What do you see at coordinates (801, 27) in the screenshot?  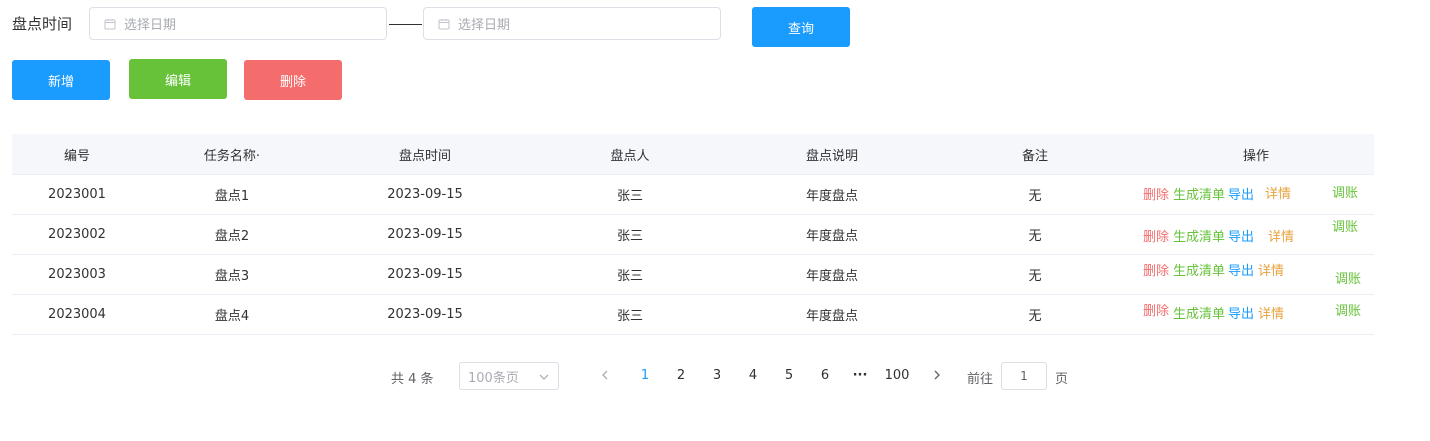 I see `query-button: 查询` at bounding box center [801, 27].